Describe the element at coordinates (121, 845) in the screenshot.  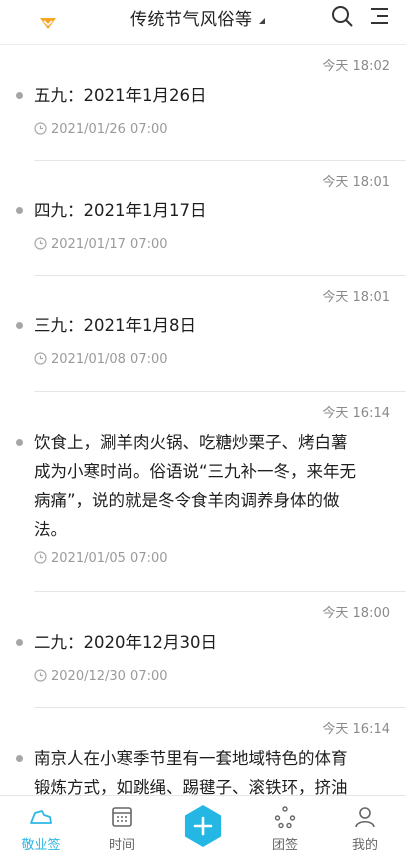
I see `tab-label: 时间` at that location.